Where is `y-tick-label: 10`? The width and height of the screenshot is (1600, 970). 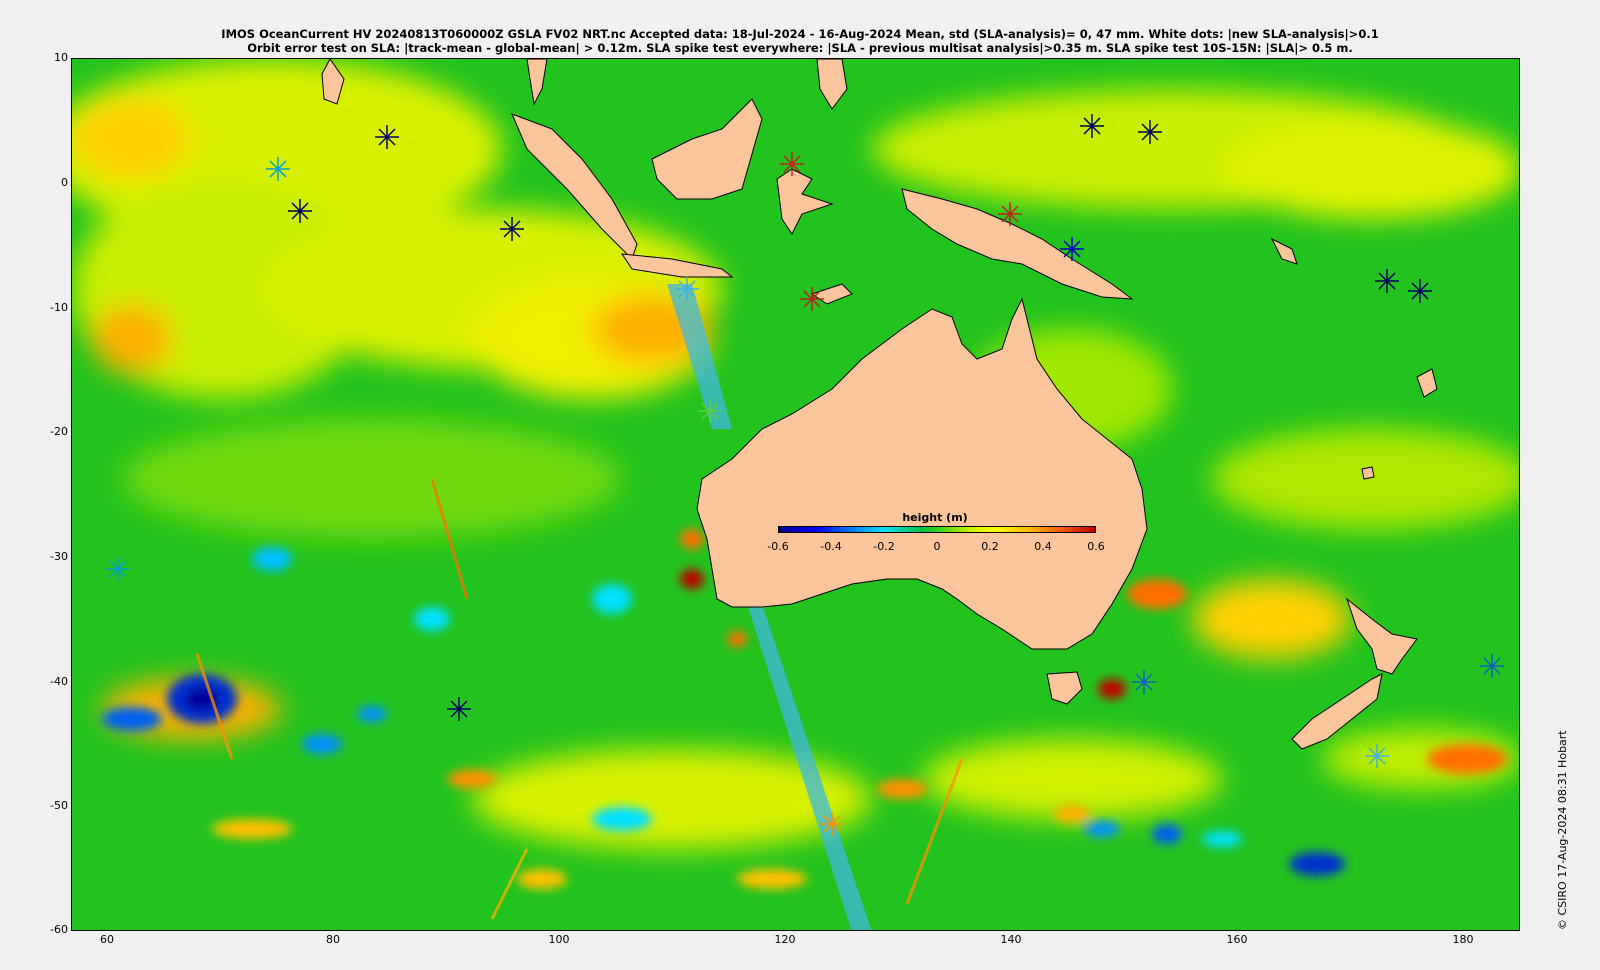
y-tick-label: 10 is located at coordinates (61, 57).